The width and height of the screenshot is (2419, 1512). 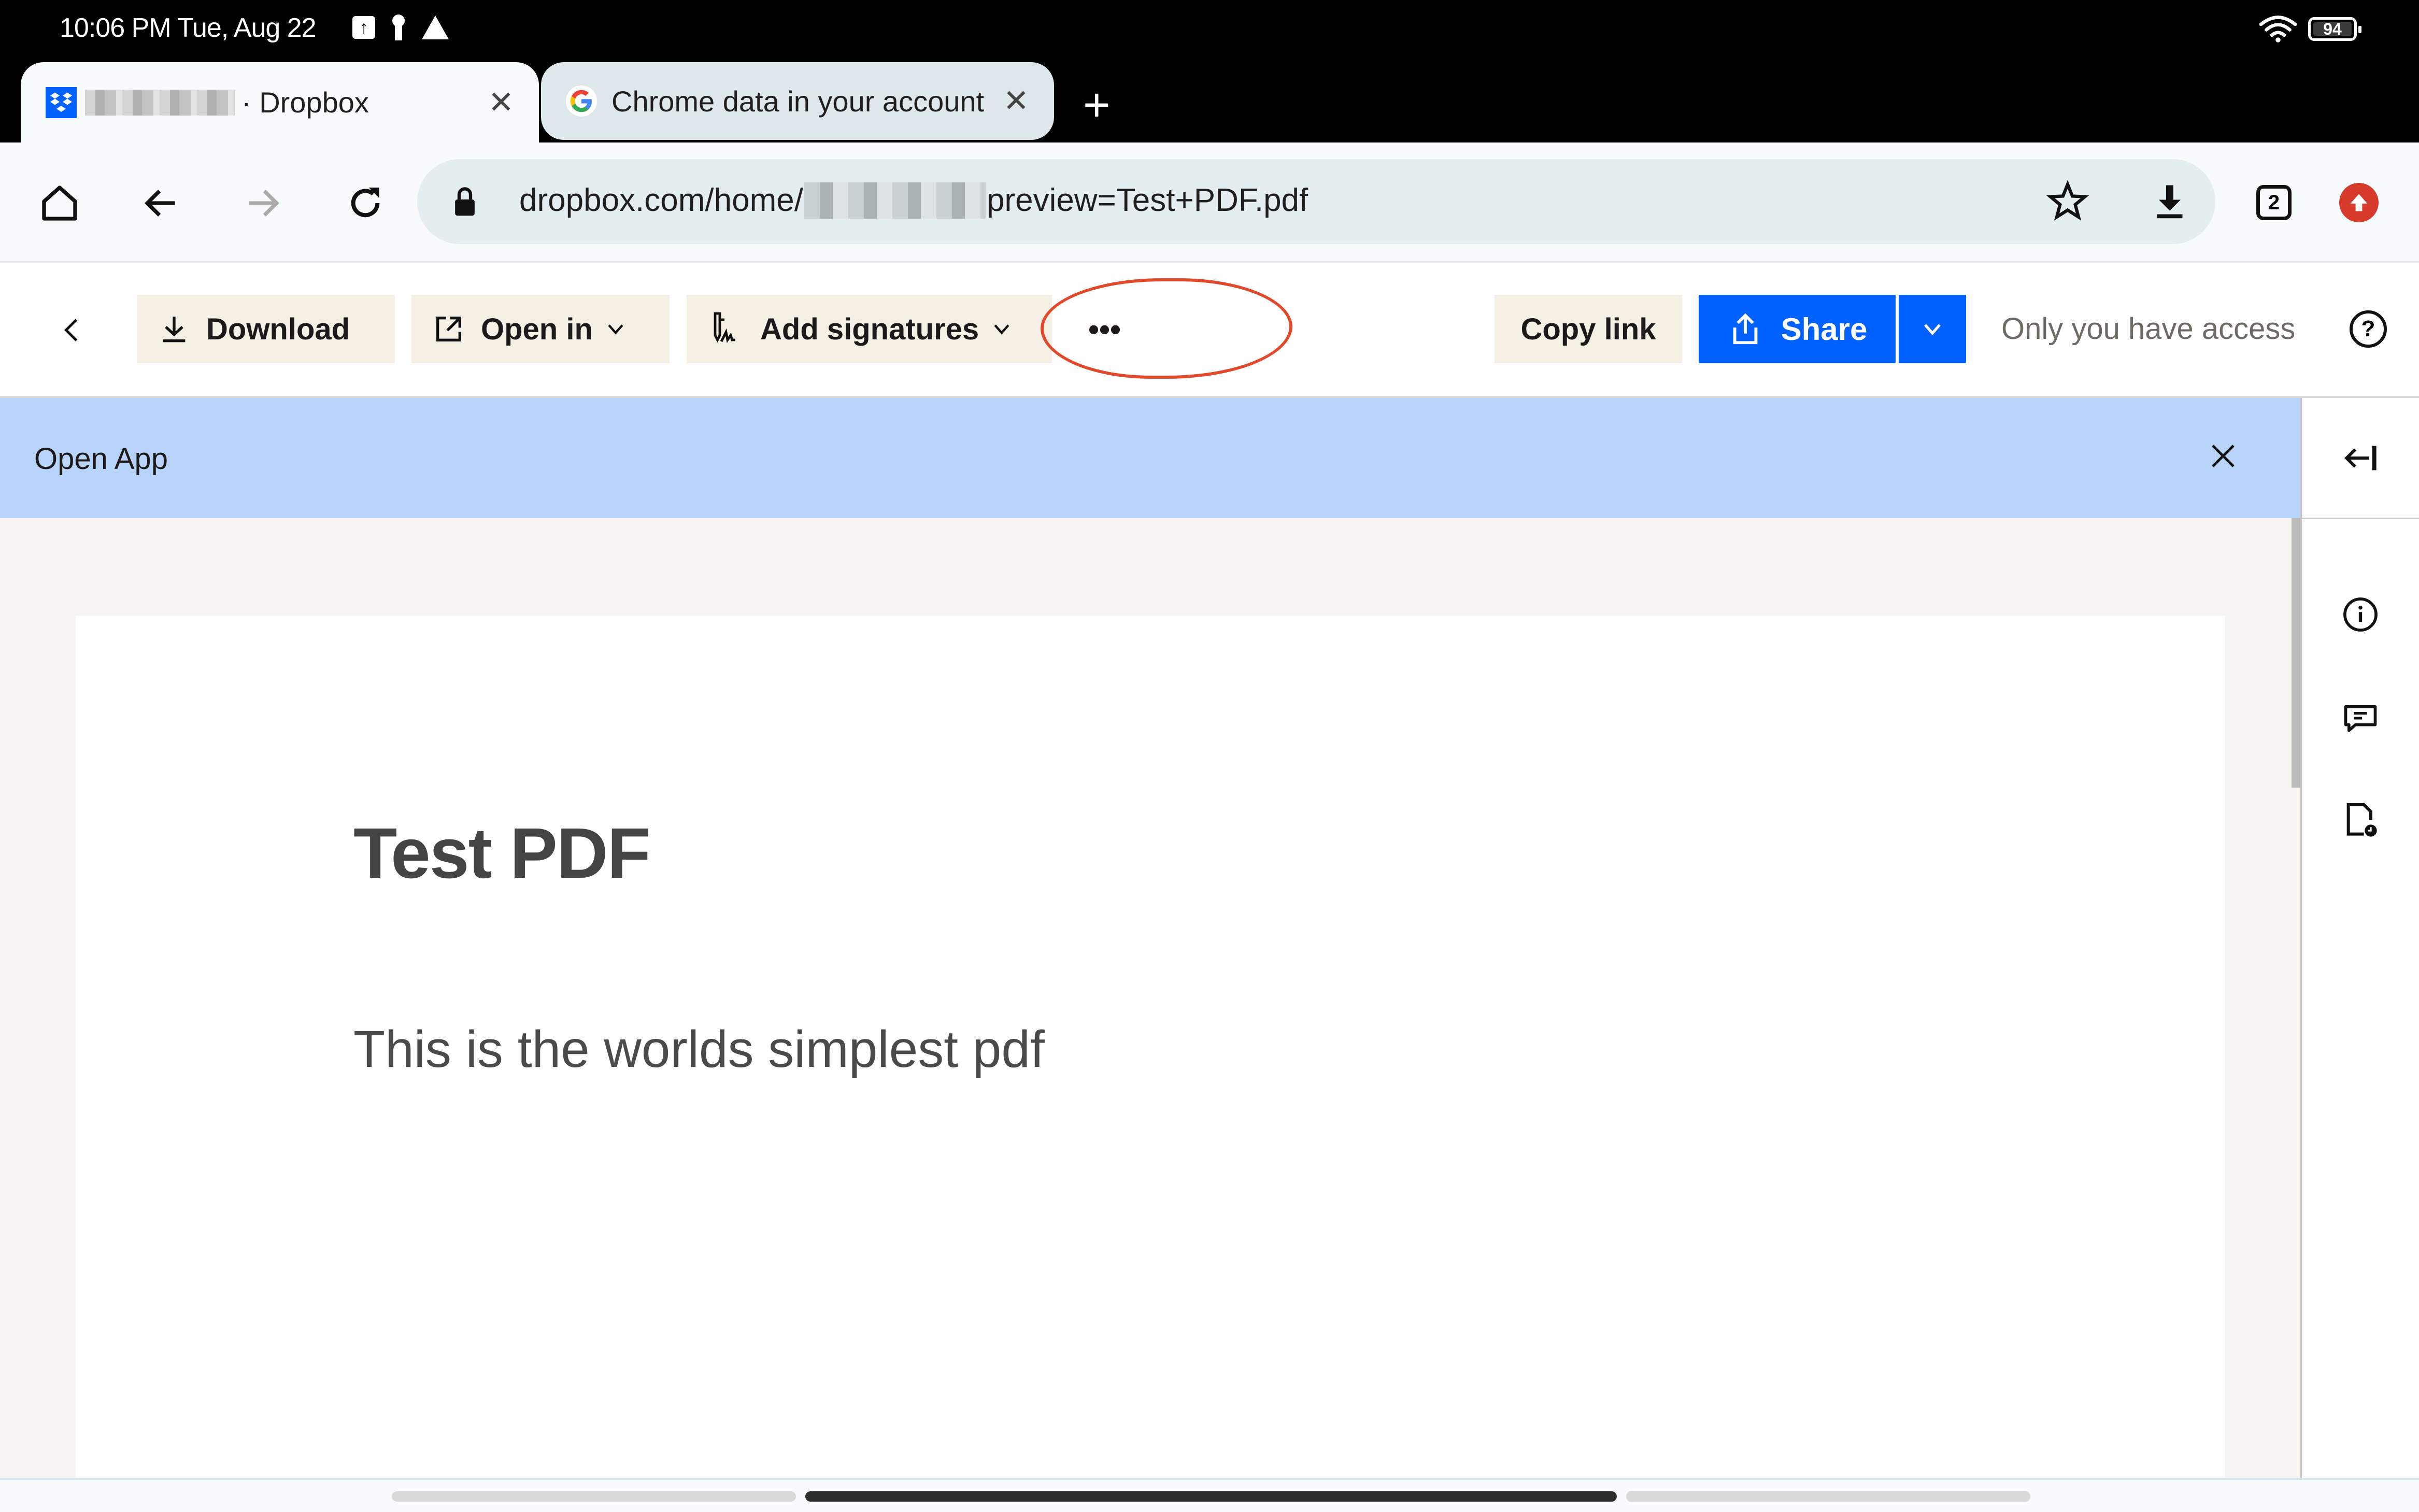 I want to click on arrow-right-icon, so click(x=264, y=203).